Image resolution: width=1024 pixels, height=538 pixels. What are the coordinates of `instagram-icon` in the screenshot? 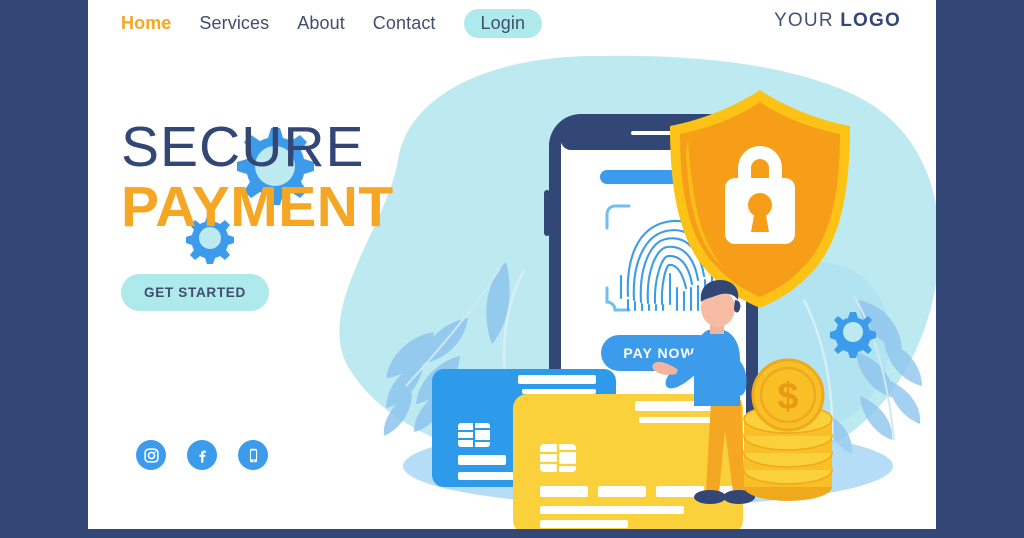 It's located at (151, 455).